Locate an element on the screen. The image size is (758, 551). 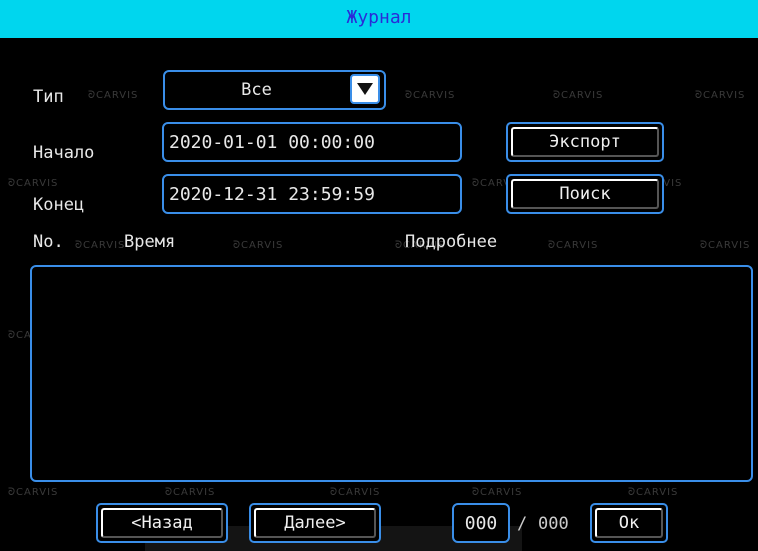
start-datetime-field: 2020-01-01 00:00:00 is located at coordinates (312, 142).